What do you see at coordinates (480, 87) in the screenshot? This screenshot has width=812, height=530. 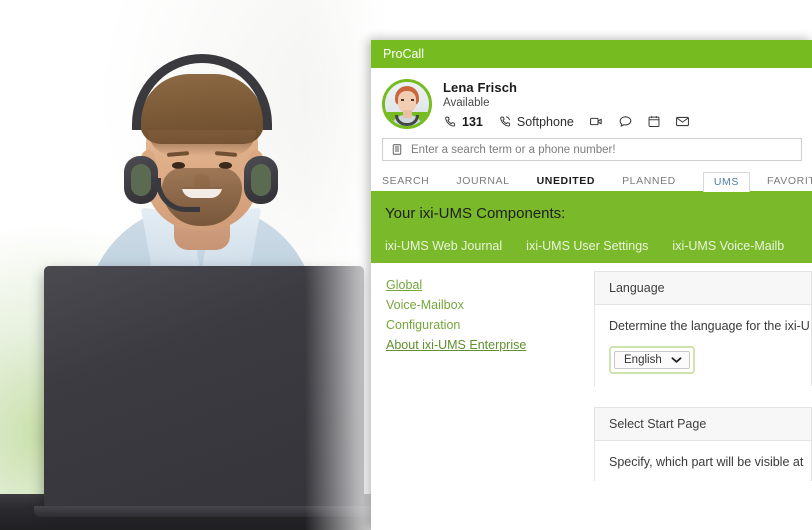 I see `profile-name: Lena Frisch` at bounding box center [480, 87].